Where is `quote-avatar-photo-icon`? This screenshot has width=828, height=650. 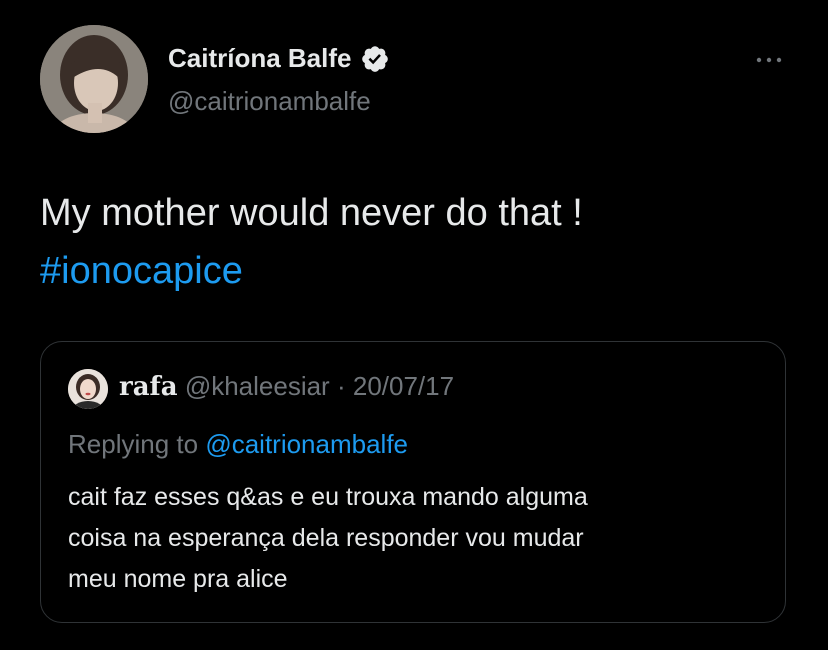 quote-avatar-photo-icon is located at coordinates (88, 389).